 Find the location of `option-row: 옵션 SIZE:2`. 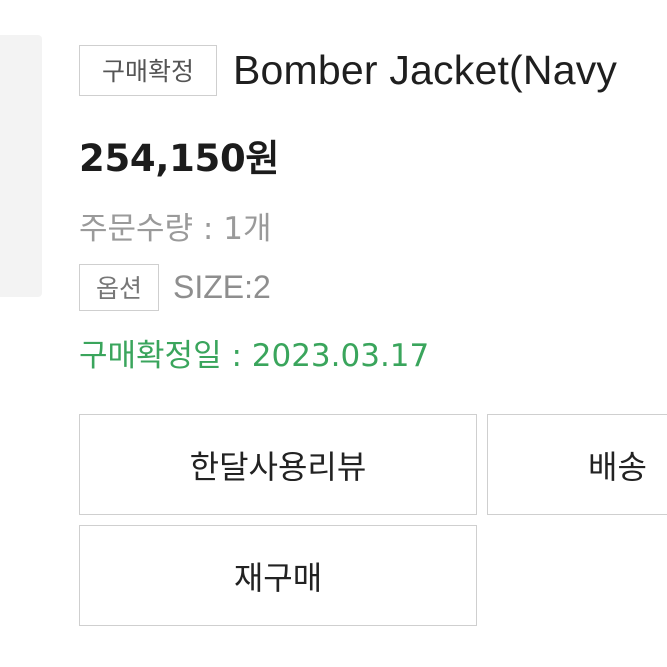

option-row: 옵션 SIZE:2 is located at coordinates (175, 287).